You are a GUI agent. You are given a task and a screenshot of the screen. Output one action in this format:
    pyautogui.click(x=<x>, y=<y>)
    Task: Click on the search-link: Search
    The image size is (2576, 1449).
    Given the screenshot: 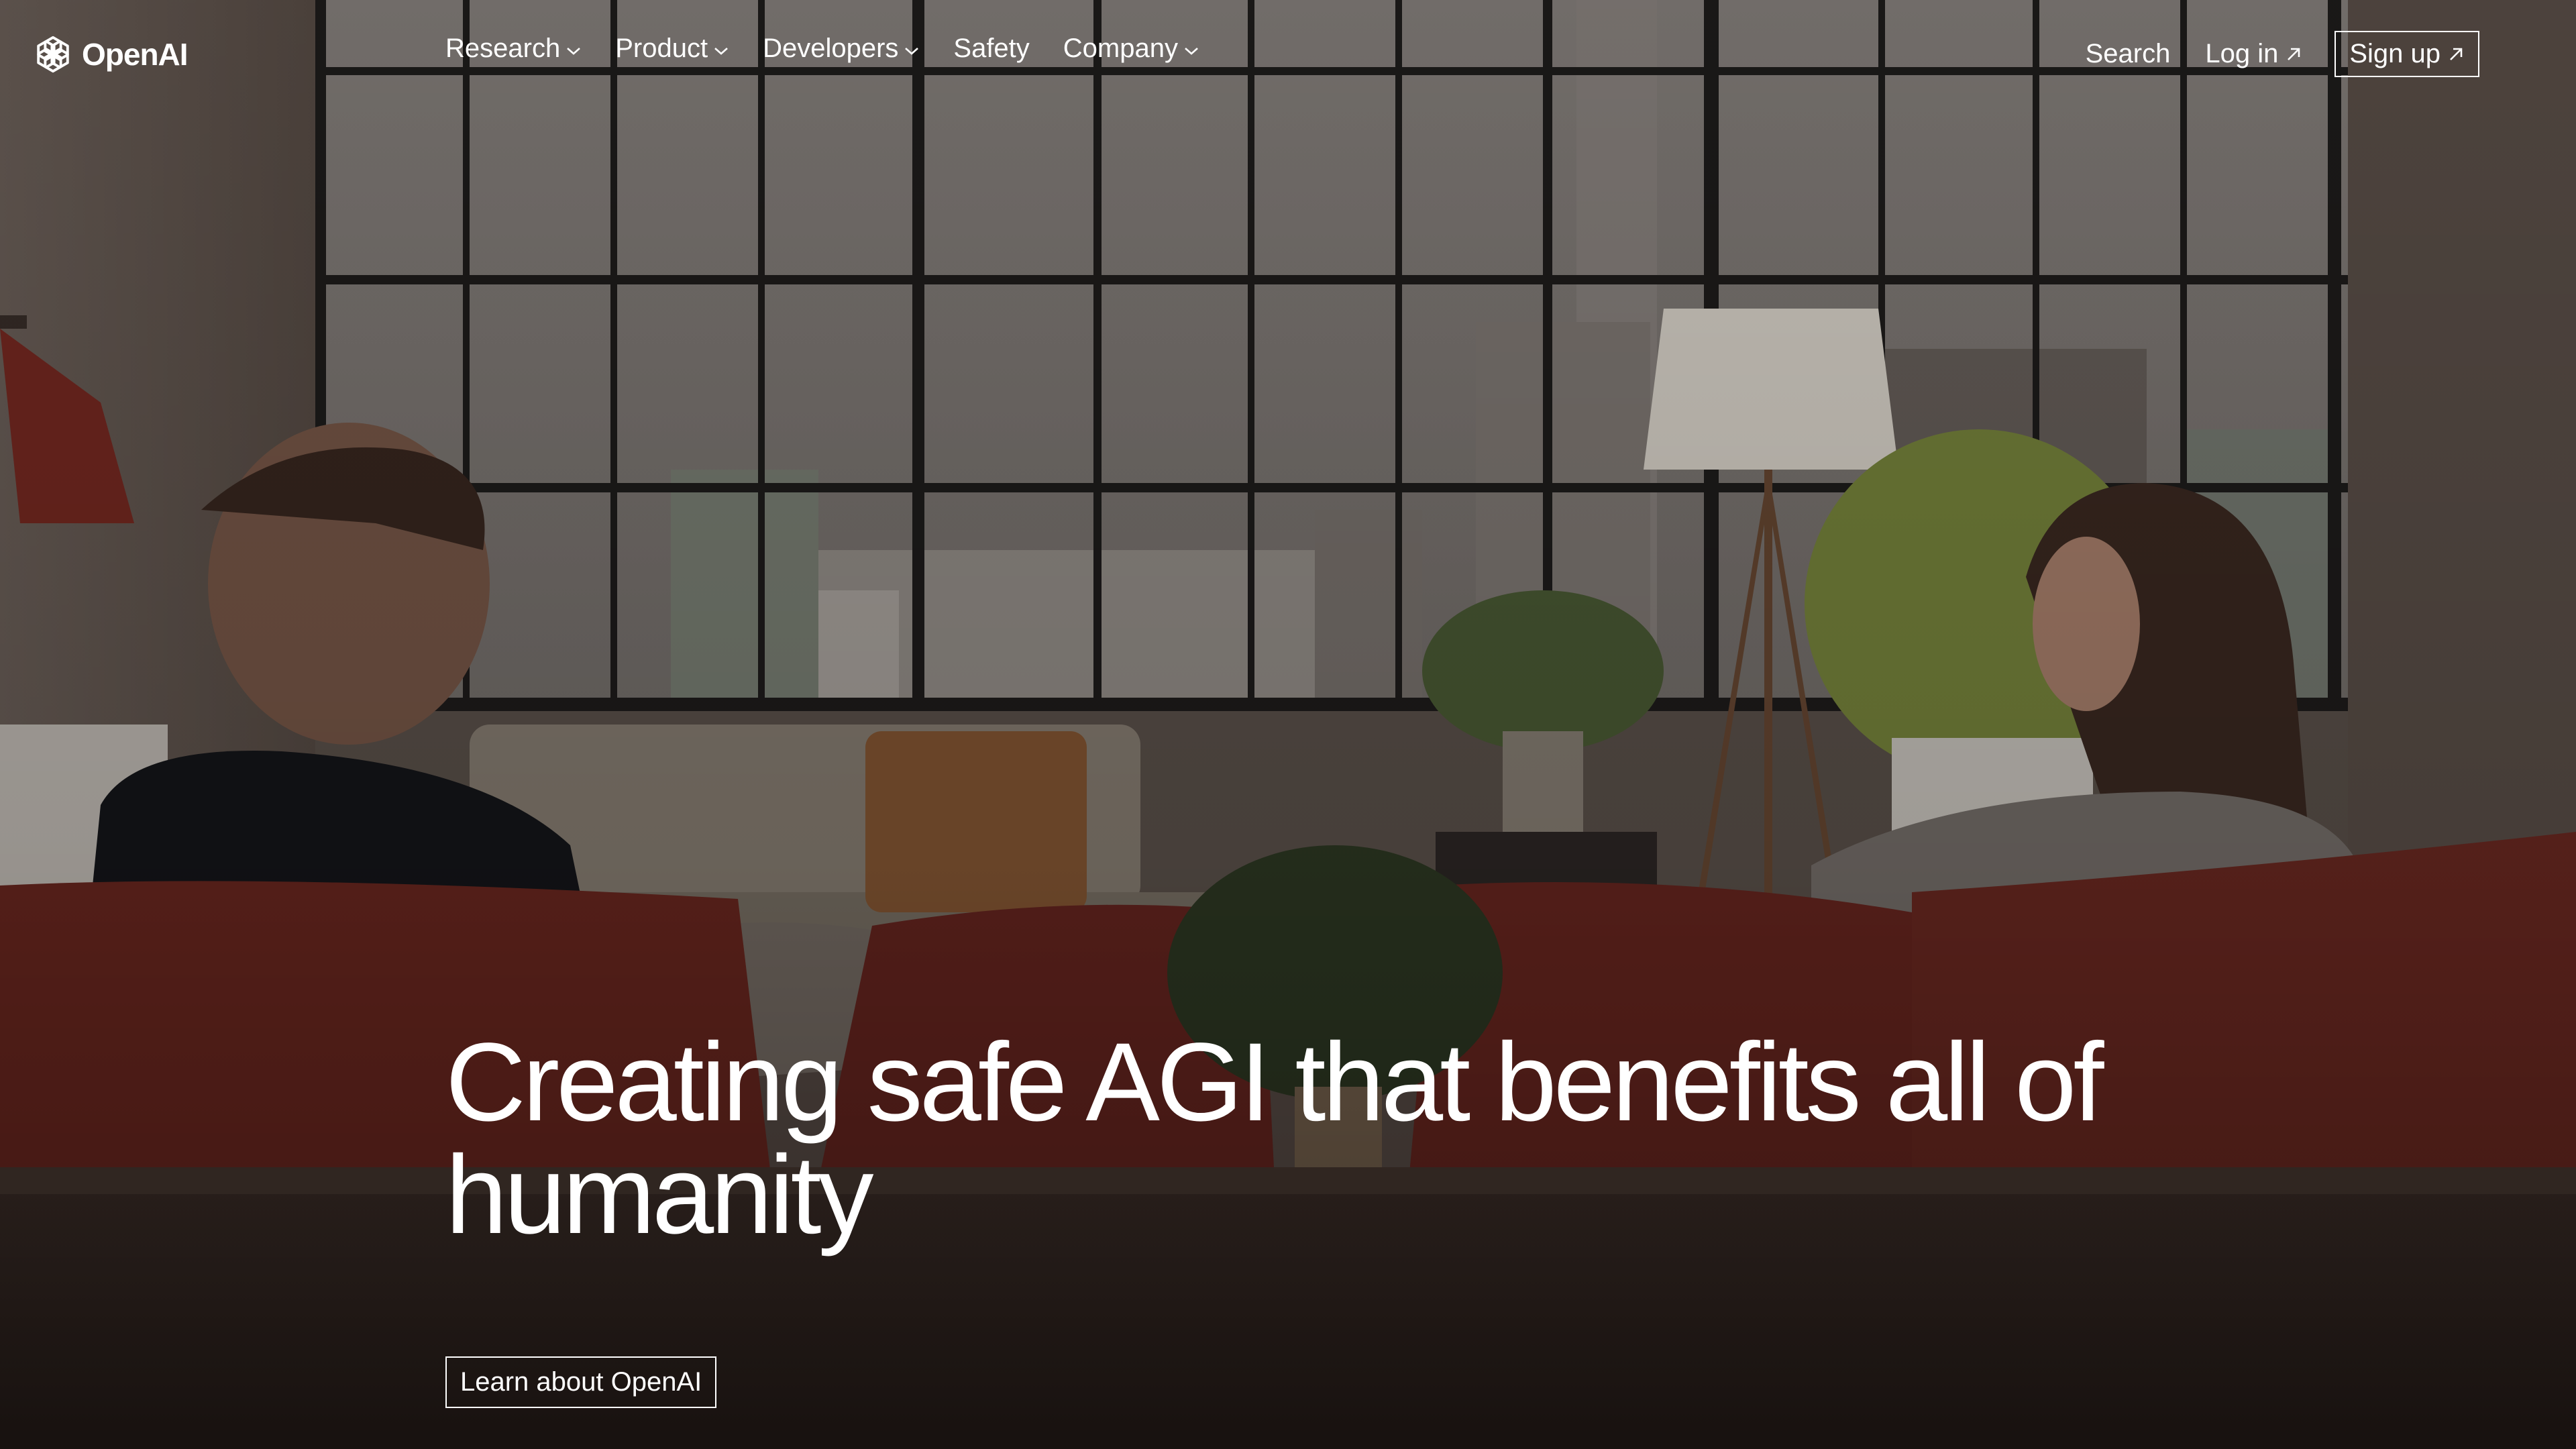 What is the action you would take?
    pyautogui.click(x=2128, y=54)
    